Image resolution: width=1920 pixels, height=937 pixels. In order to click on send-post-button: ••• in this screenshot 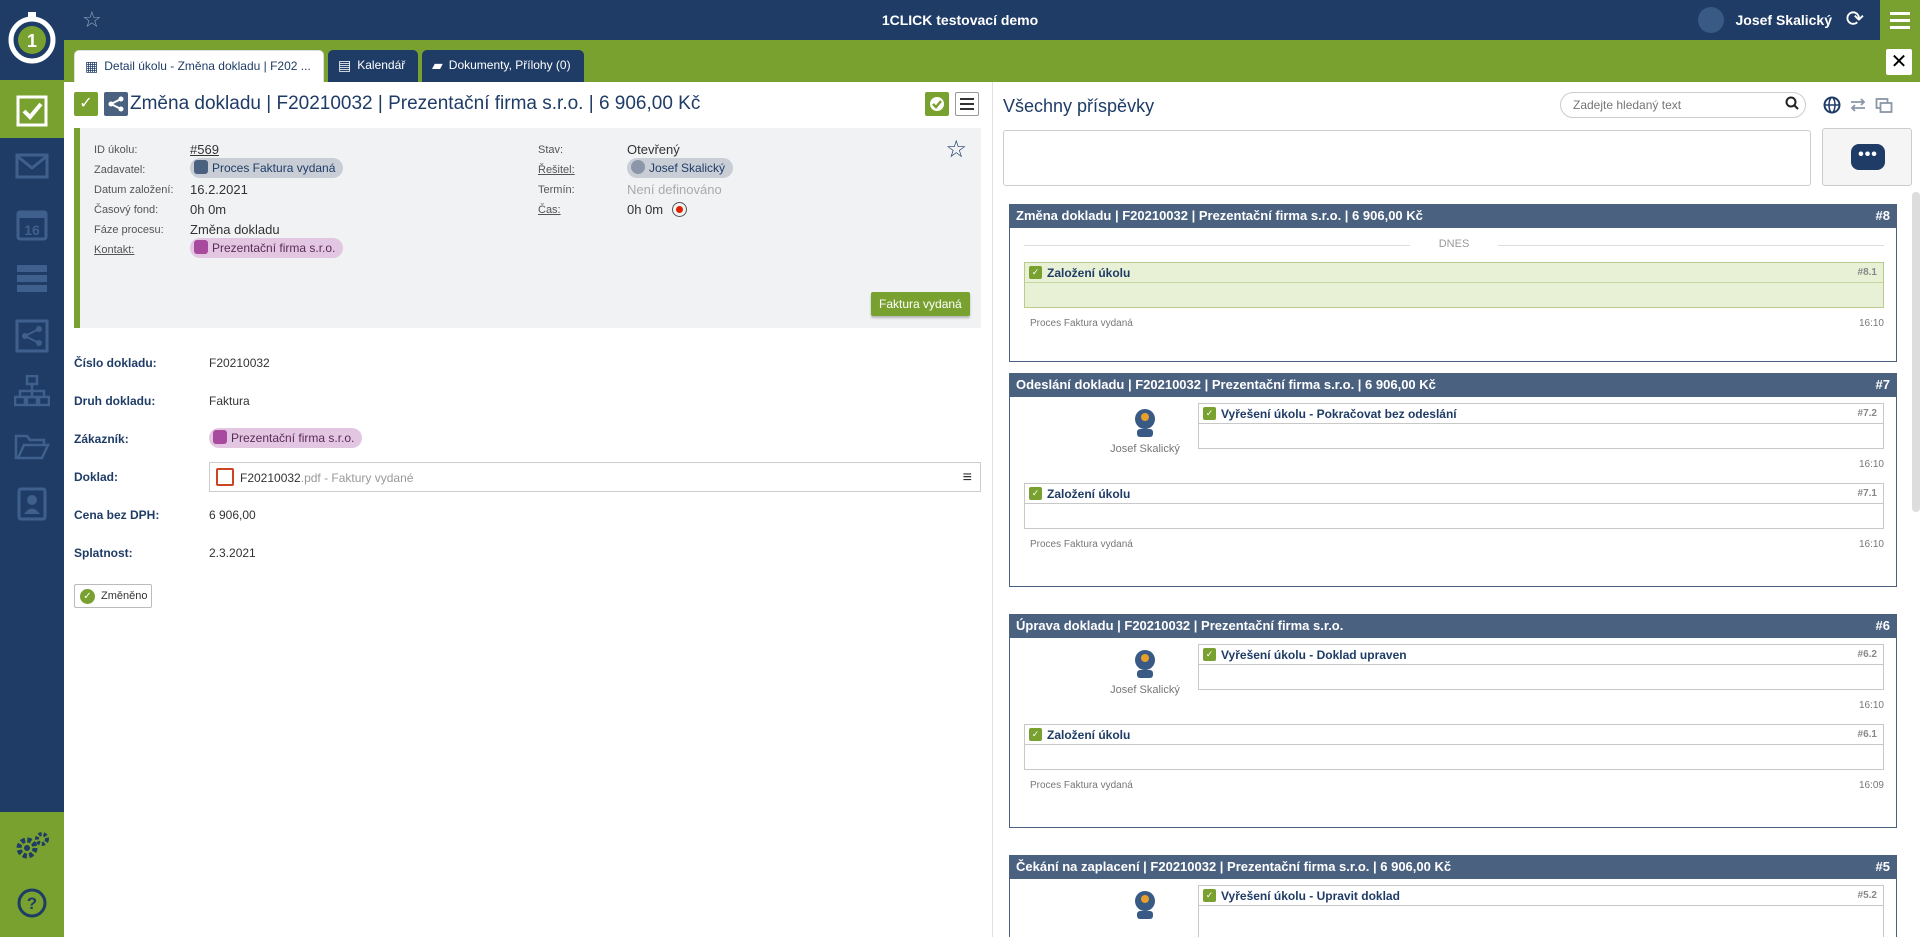, I will do `click(1867, 157)`.